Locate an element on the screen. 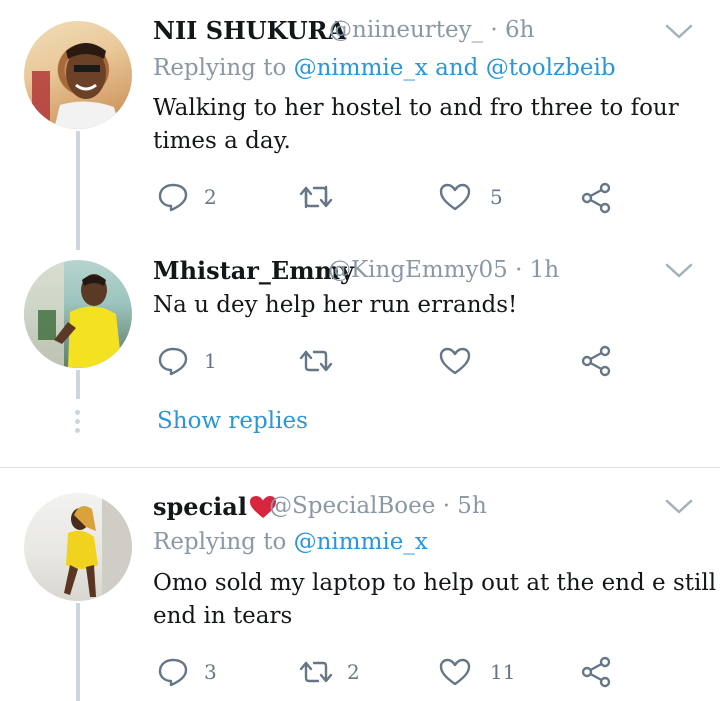 The width and height of the screenshot is (720, 701). replying-to: Replying to @nimmie_x is located at coordinates (290, 542).